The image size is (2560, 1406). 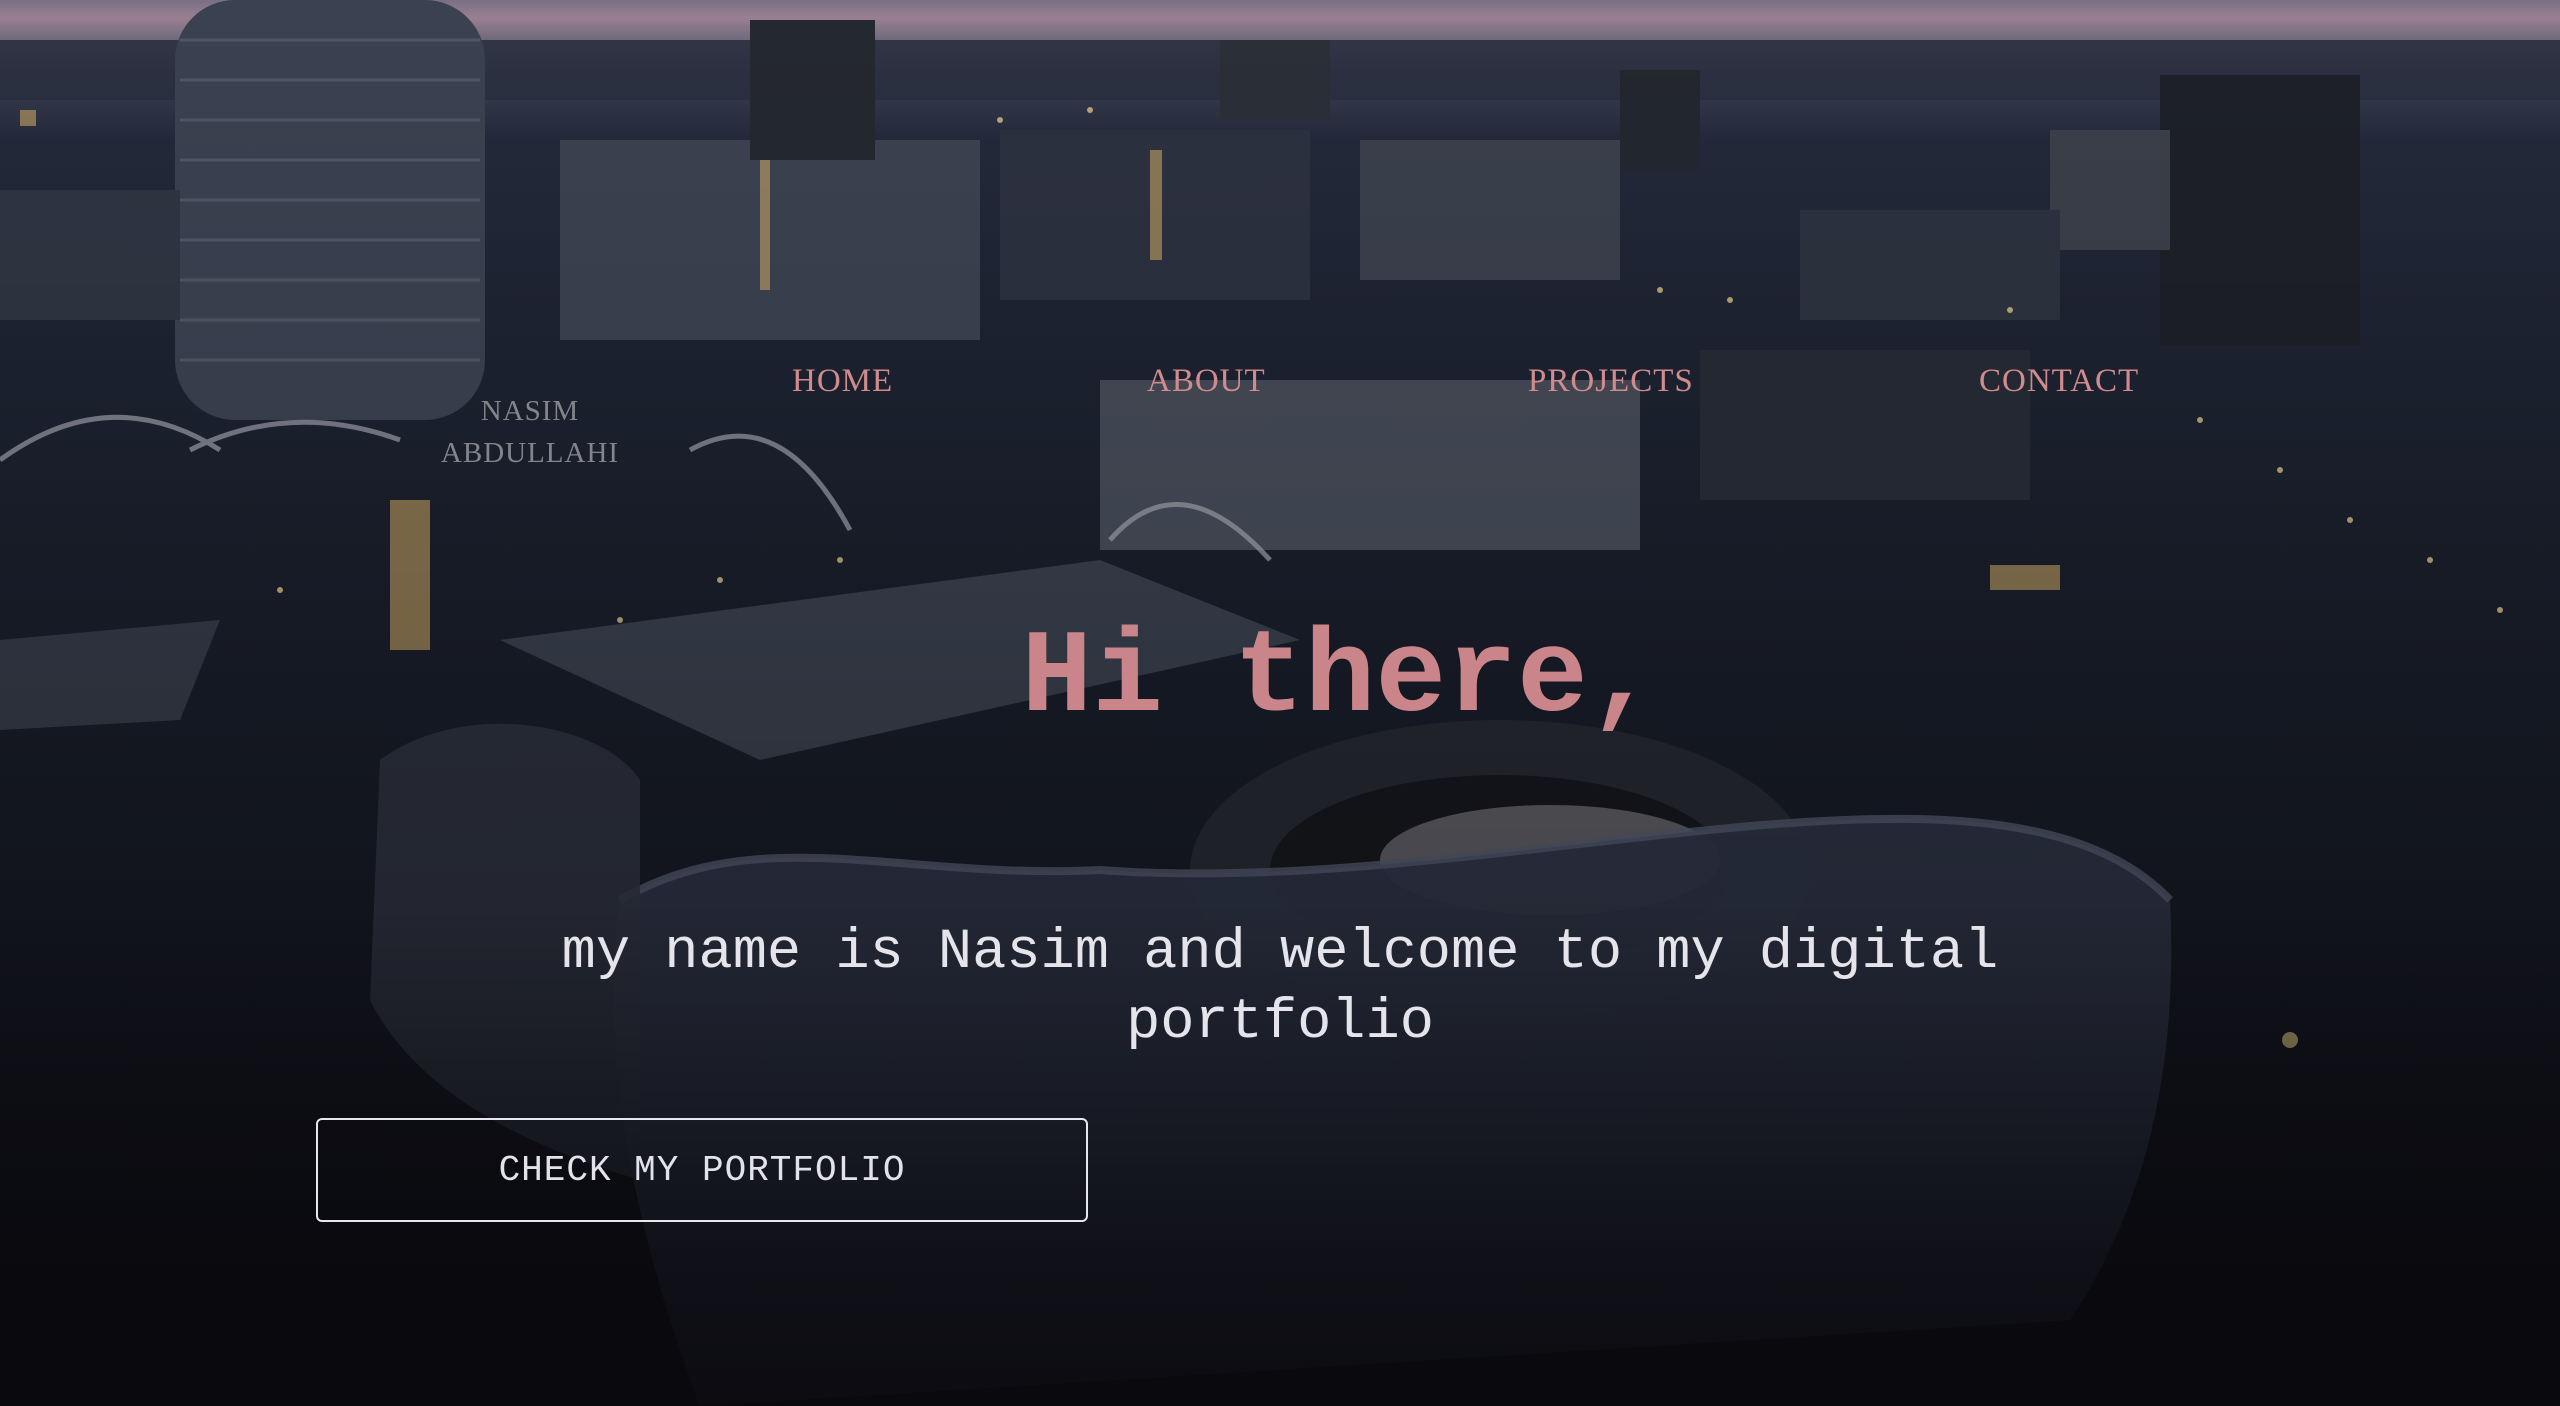 I want to click on nav-item-contact: CONTACT, so click(x=2059, y=381).